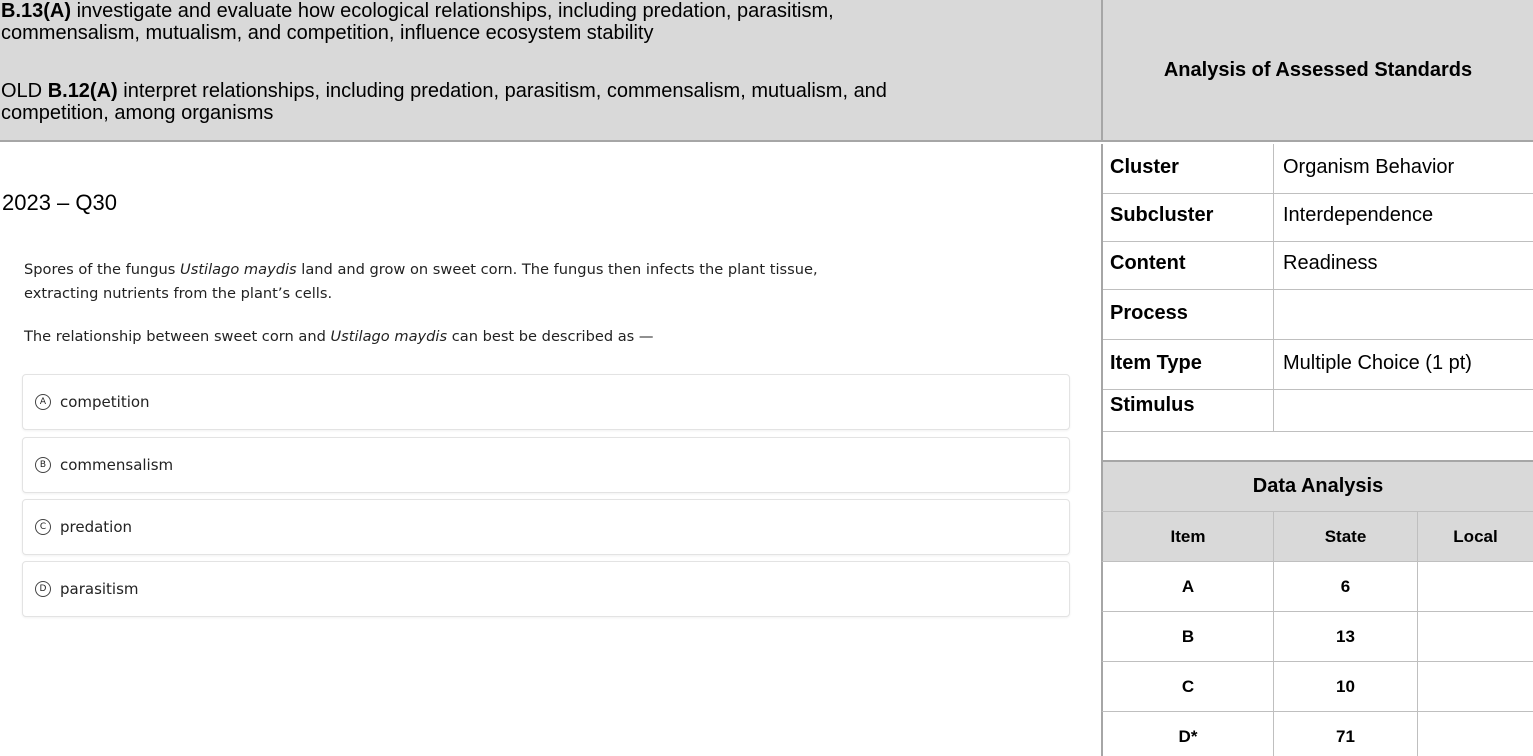  I want to click on row-label: Stimulus, so click(1187, 407).